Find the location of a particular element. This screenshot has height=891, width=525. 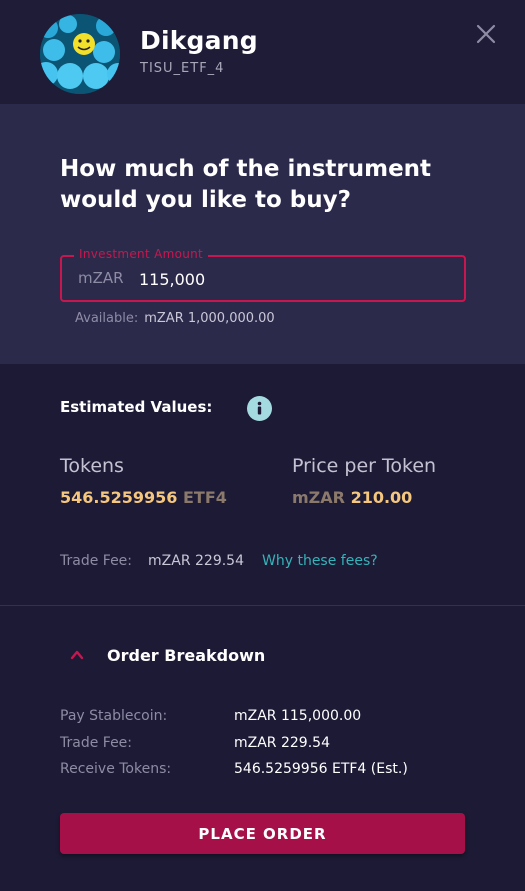

info-icon is located at coordinates (259, 408).